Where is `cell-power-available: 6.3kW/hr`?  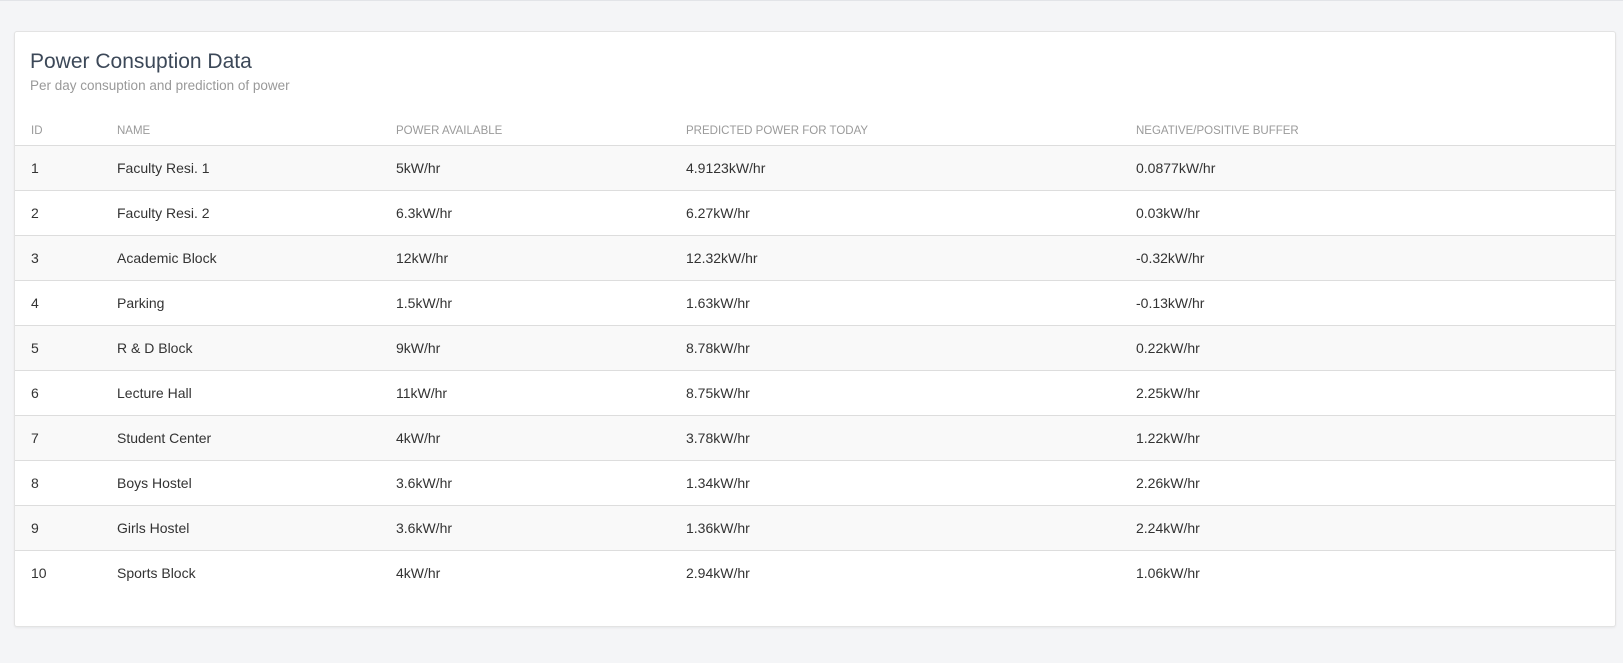 cell-power-available: 6.3kW/hr is located at coordinates (525, 213).